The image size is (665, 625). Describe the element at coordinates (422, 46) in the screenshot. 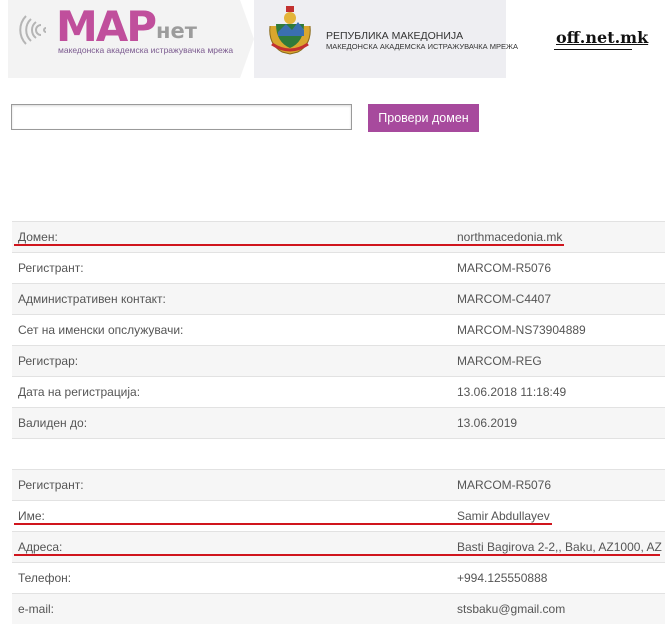

I see `republic-subtitle: МАКЕДОНСКА АКАДЕМСКА ИСТРАЖУВАЧКА МРЕЖА` at that location.